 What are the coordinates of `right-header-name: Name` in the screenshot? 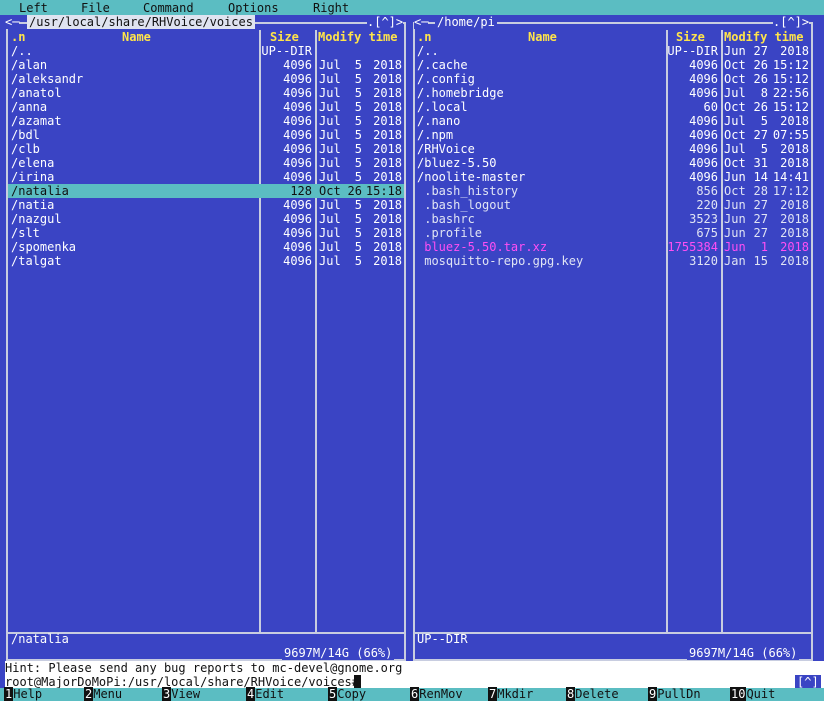 It's located at (542, 37).